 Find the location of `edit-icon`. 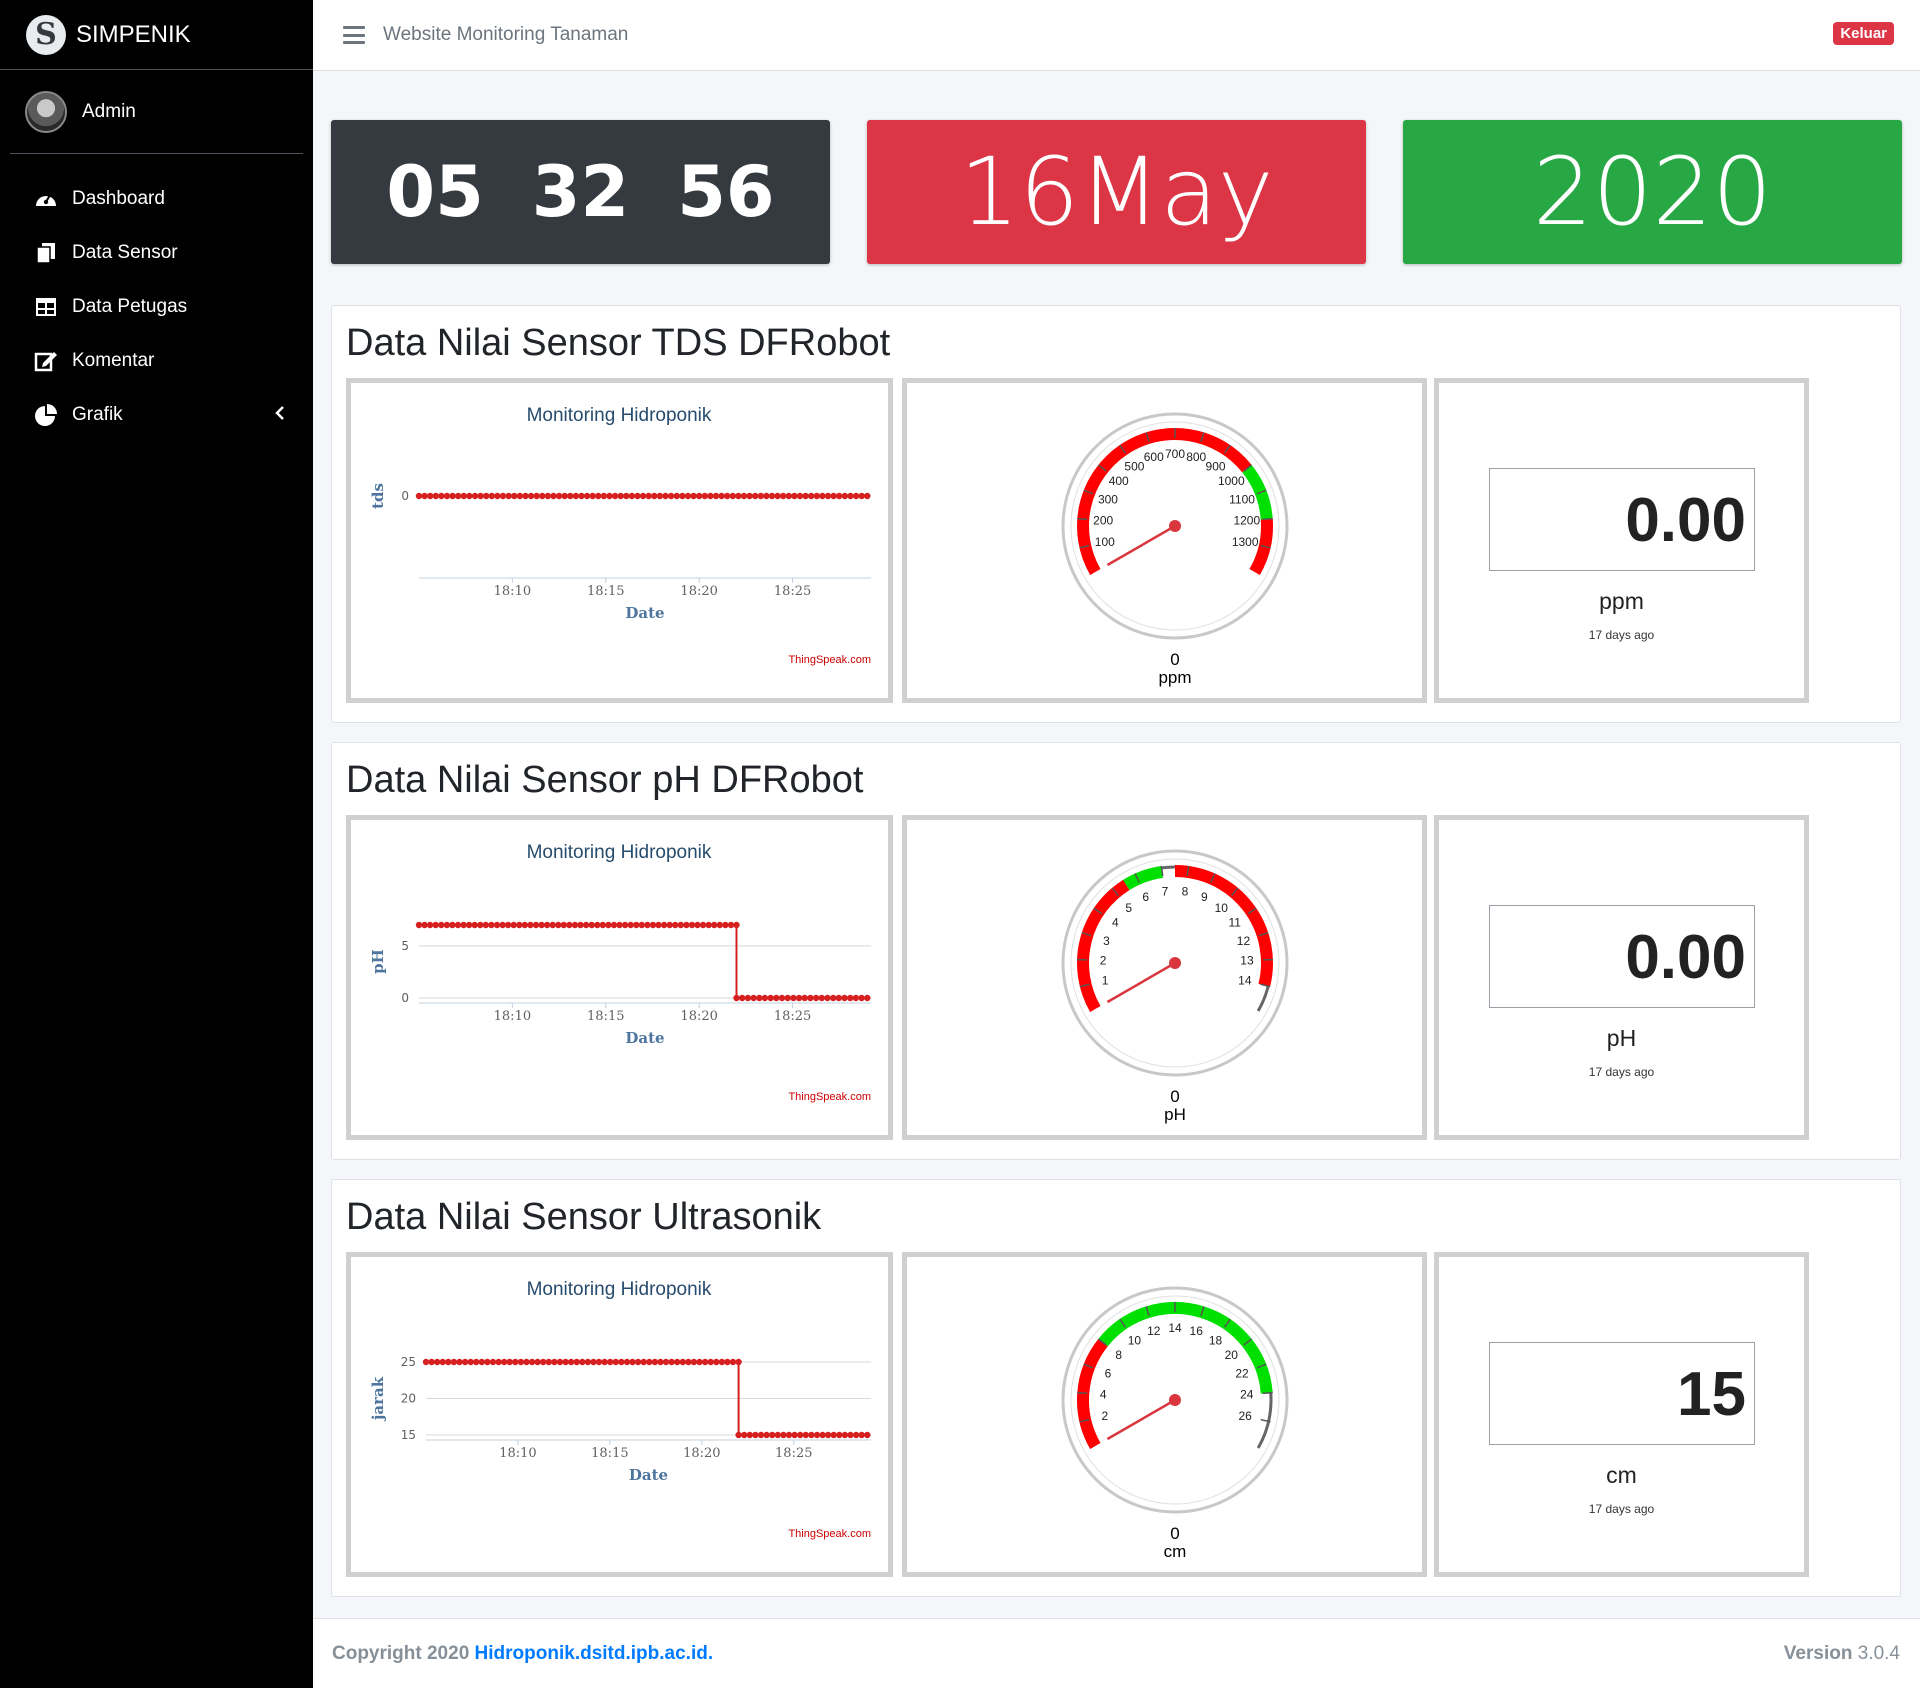

edit-icon is located at coordinates (46, 361).